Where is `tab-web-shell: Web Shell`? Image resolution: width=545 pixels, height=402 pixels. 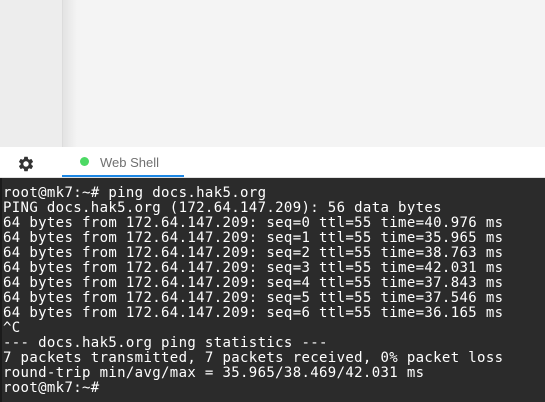
tab-web-shell: Web Shell is located at coordinates (123, 162).